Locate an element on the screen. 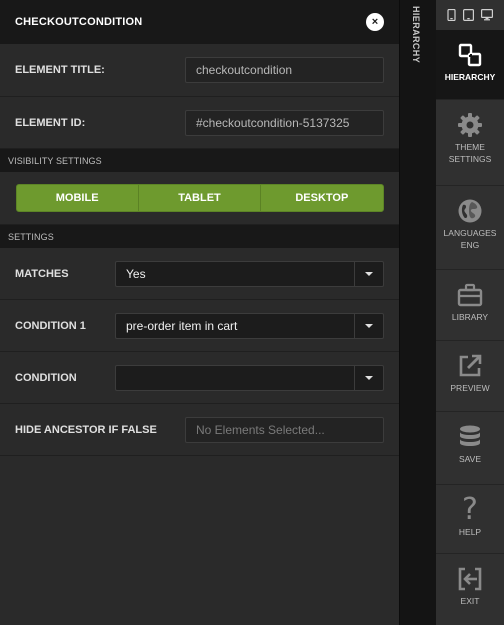  exit-icon is located at coordinates (470, 579).